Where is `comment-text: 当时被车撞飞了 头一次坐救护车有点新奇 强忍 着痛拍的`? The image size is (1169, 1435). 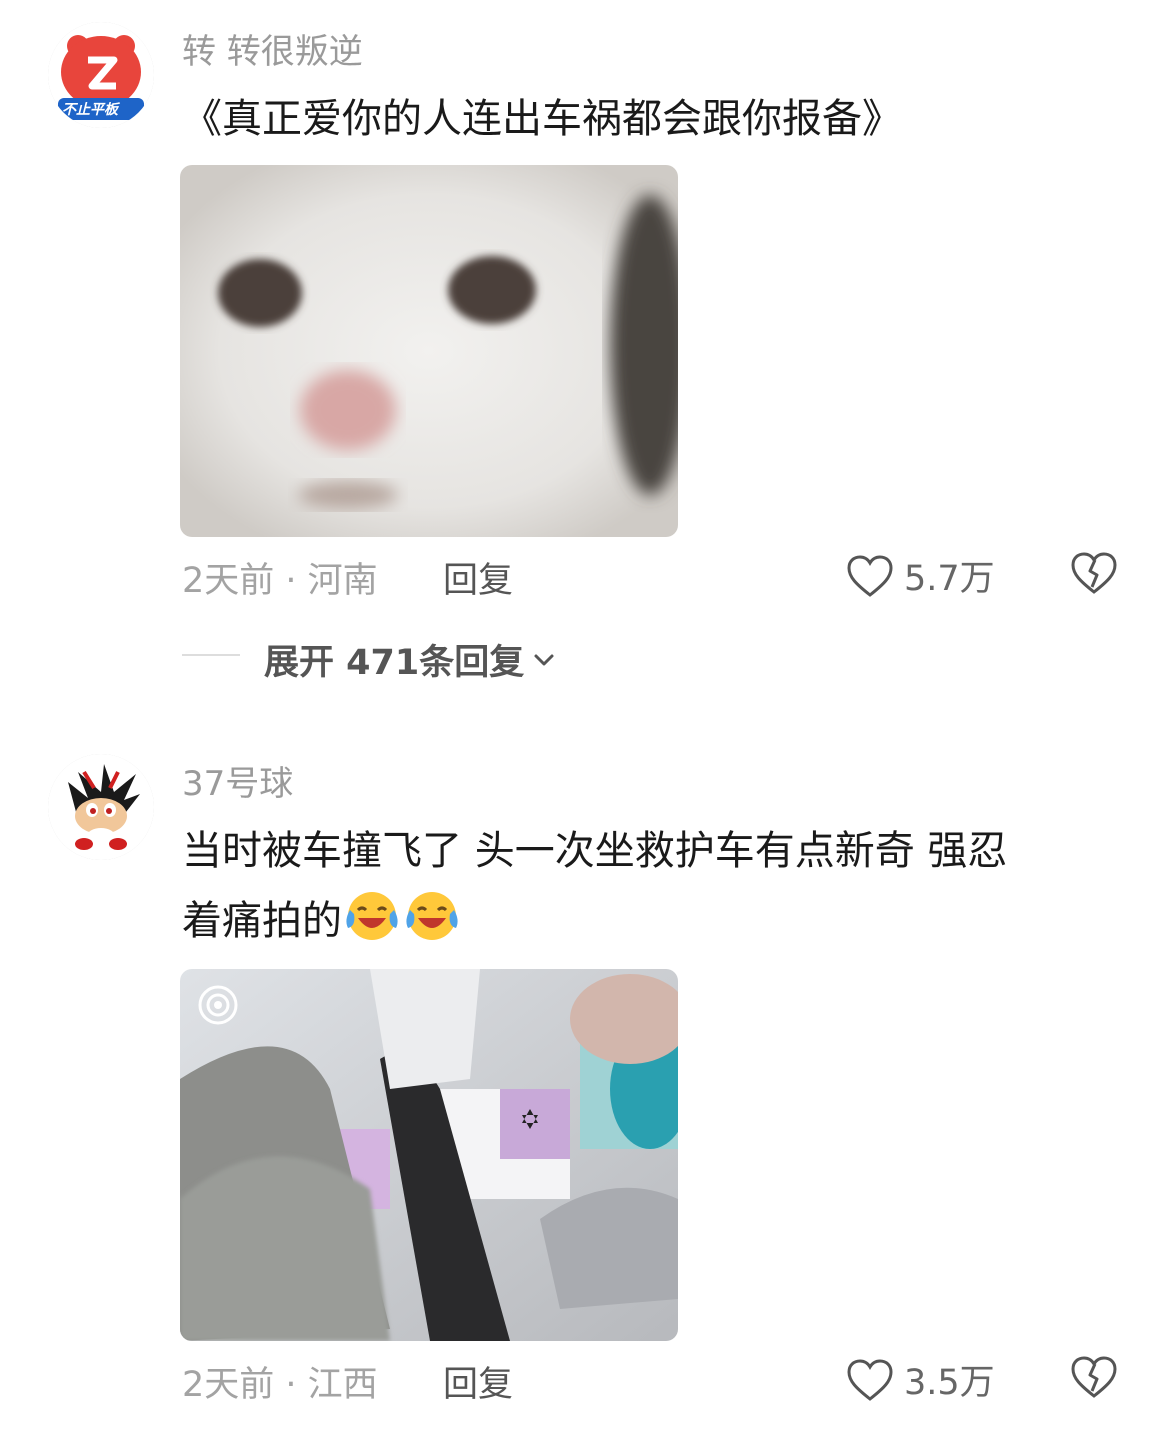
comment-text: 当时被车撞飞了 头一次坐救护车有点新奇 强忍 着痛拍的 is located at coordinates (645, 886).